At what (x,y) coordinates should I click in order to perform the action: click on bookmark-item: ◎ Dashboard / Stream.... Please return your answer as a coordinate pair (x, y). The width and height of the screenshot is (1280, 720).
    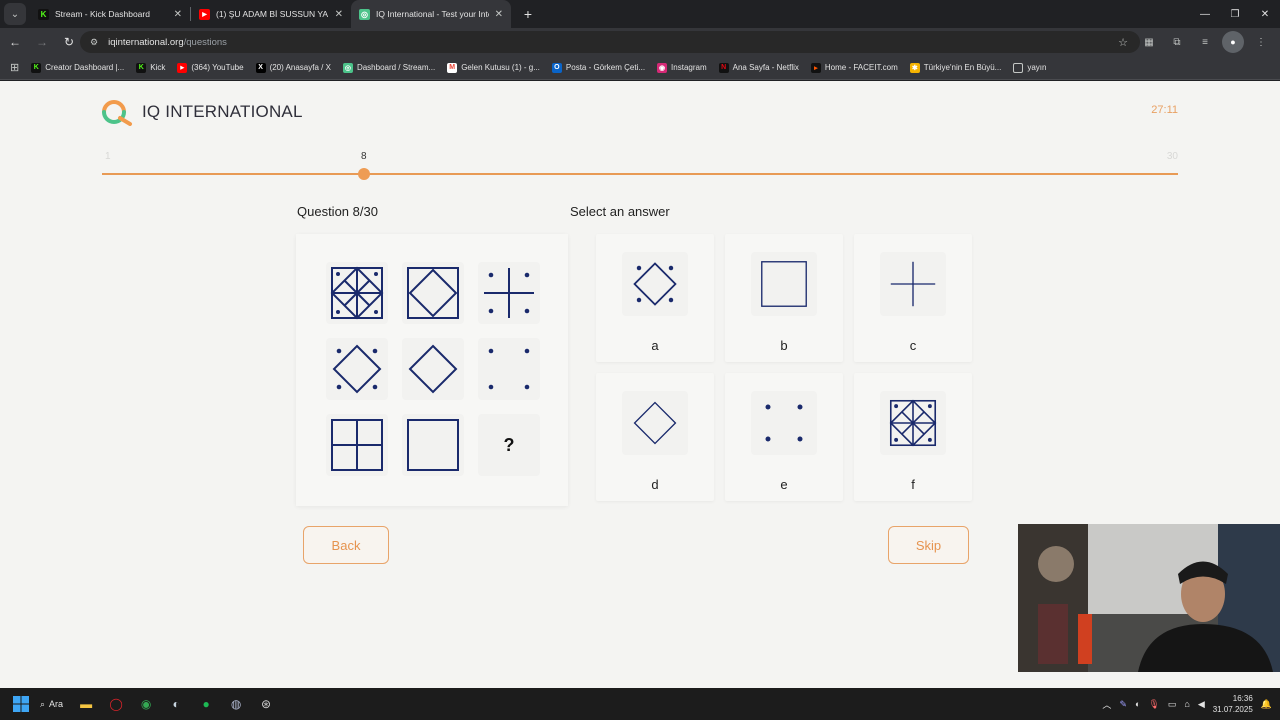
    Looking at the image, I should click on (389, 67).